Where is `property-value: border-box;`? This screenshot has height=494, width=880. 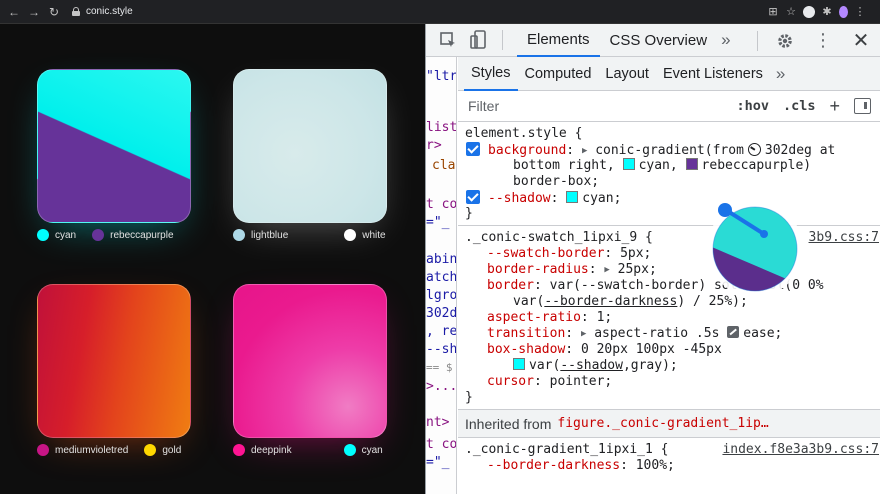 property-value: border-box; is located at coordinates (556, 181).